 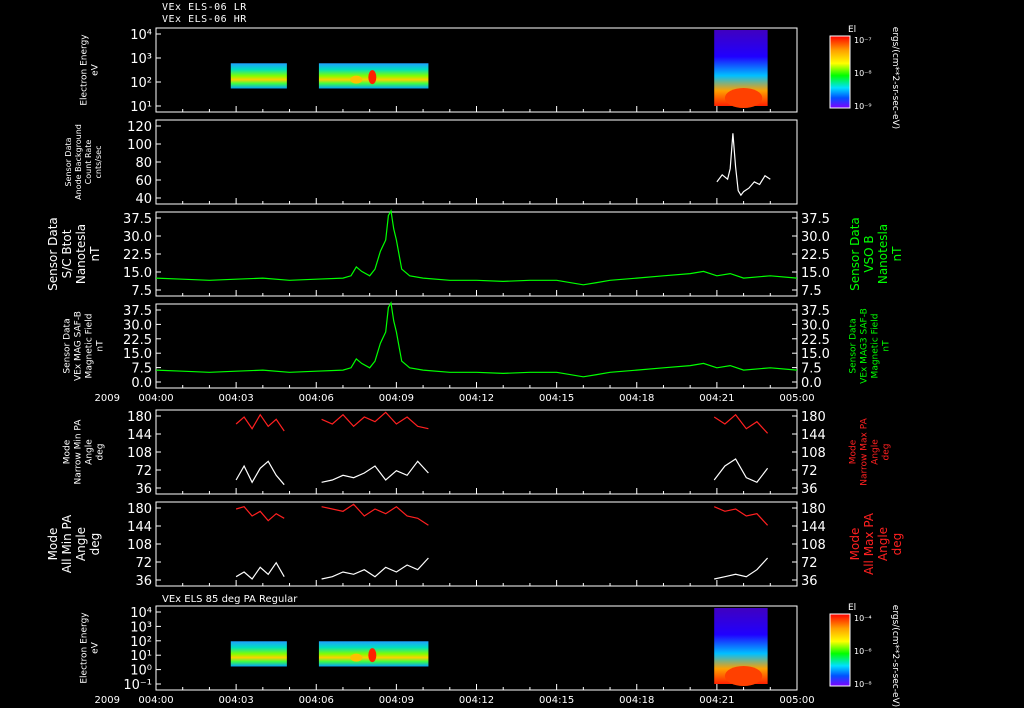 I want to click on time-label-0-5: 004:15, so click(x=556, y=398).